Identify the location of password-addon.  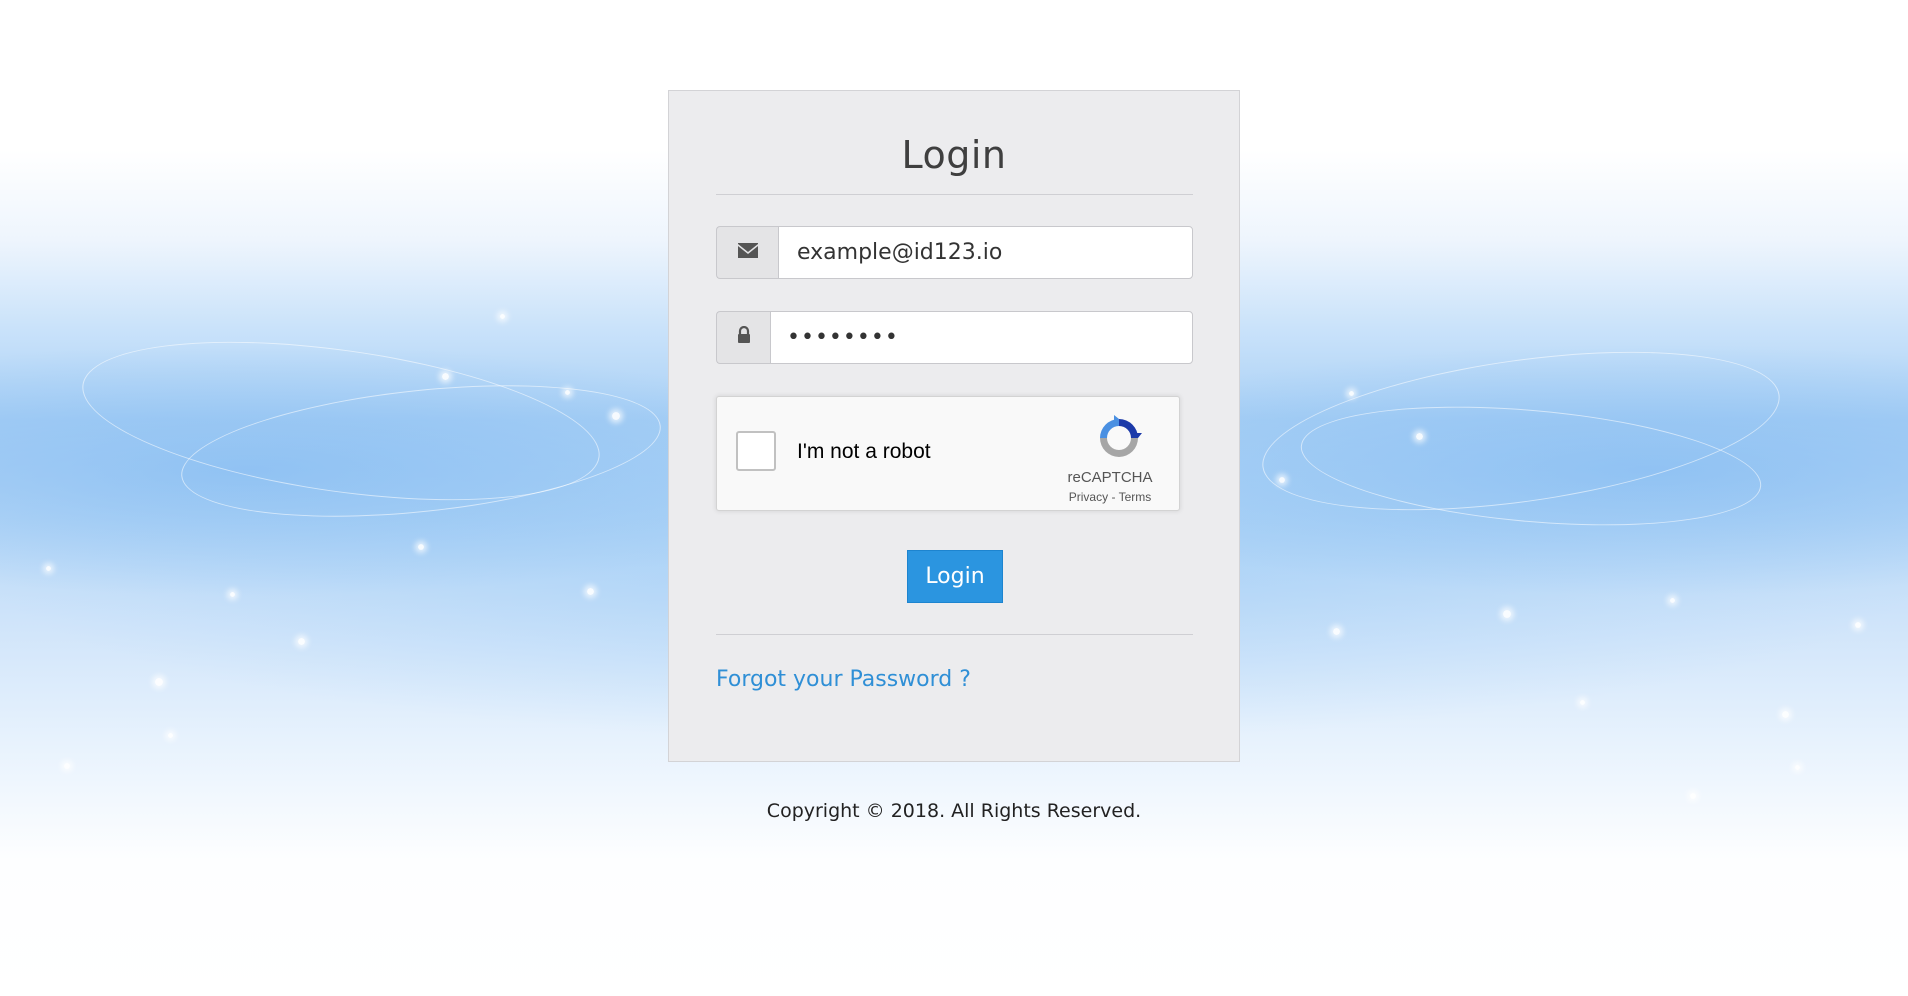
(743, 337).